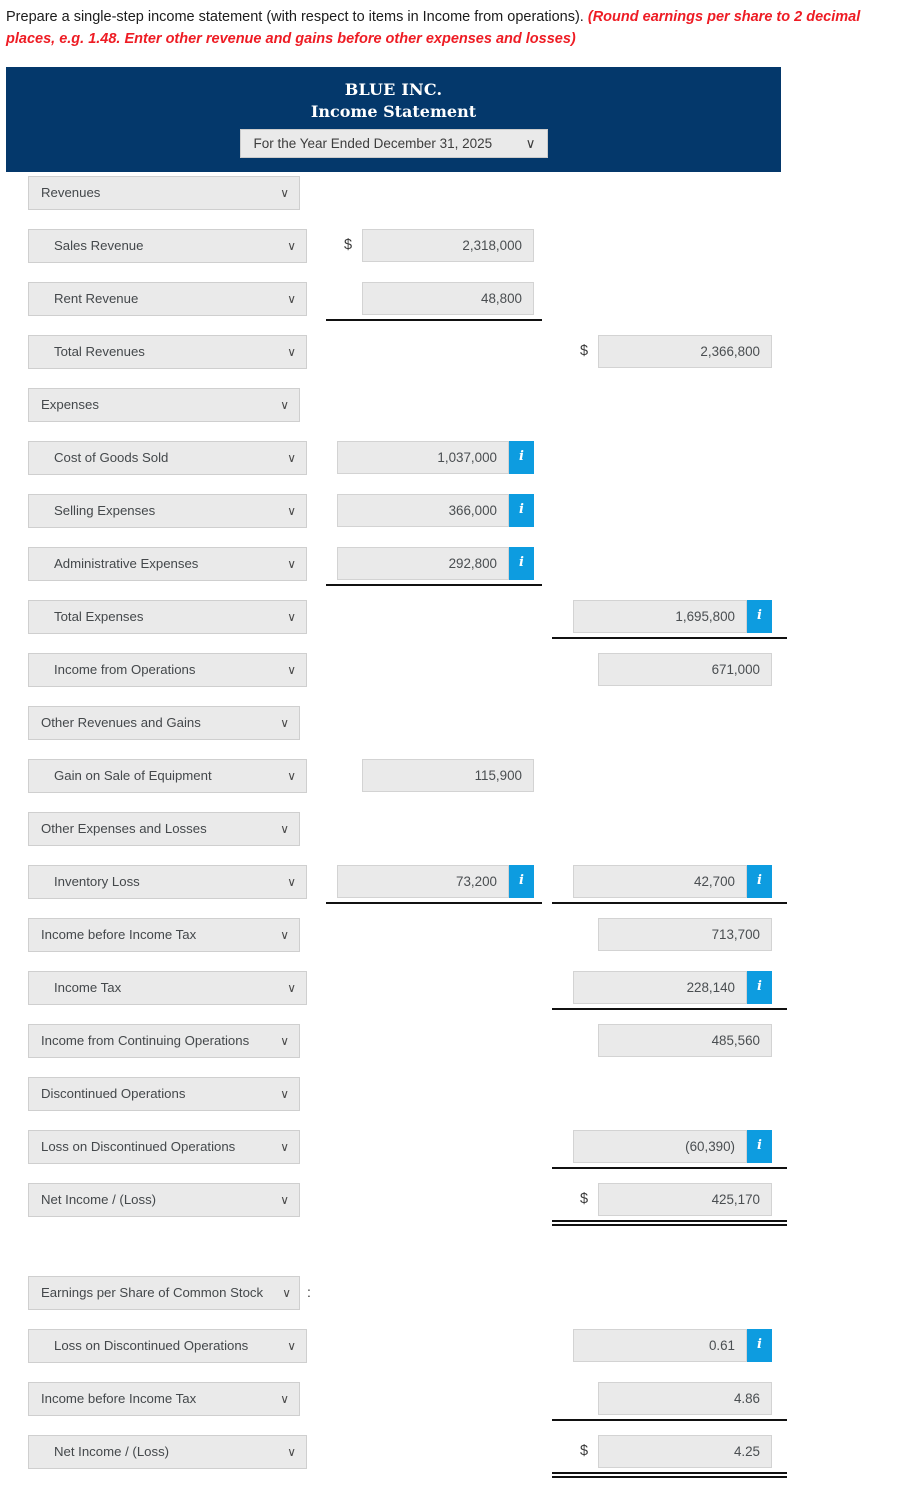 This screenshot has height=1488, width=901. I want to click on amount-input-col1-inventory-loss: 73,200, so click(423, 882).